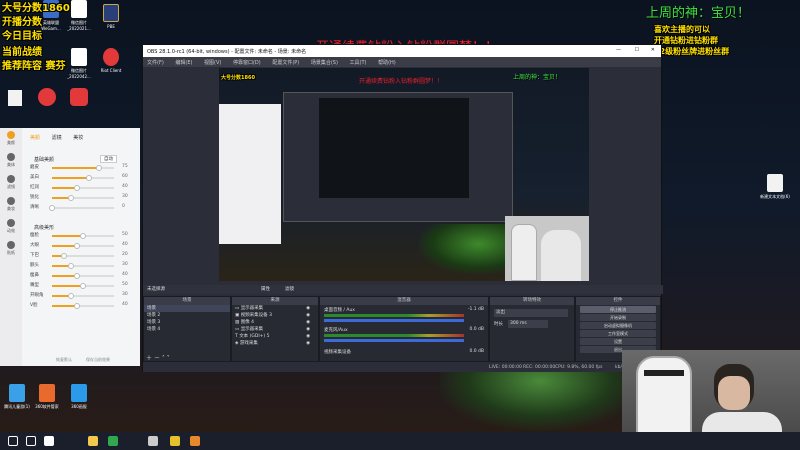  Describe the element at coordinates (163, 358) in the screenshot. I see `move-up-icon: ˄` at that location.